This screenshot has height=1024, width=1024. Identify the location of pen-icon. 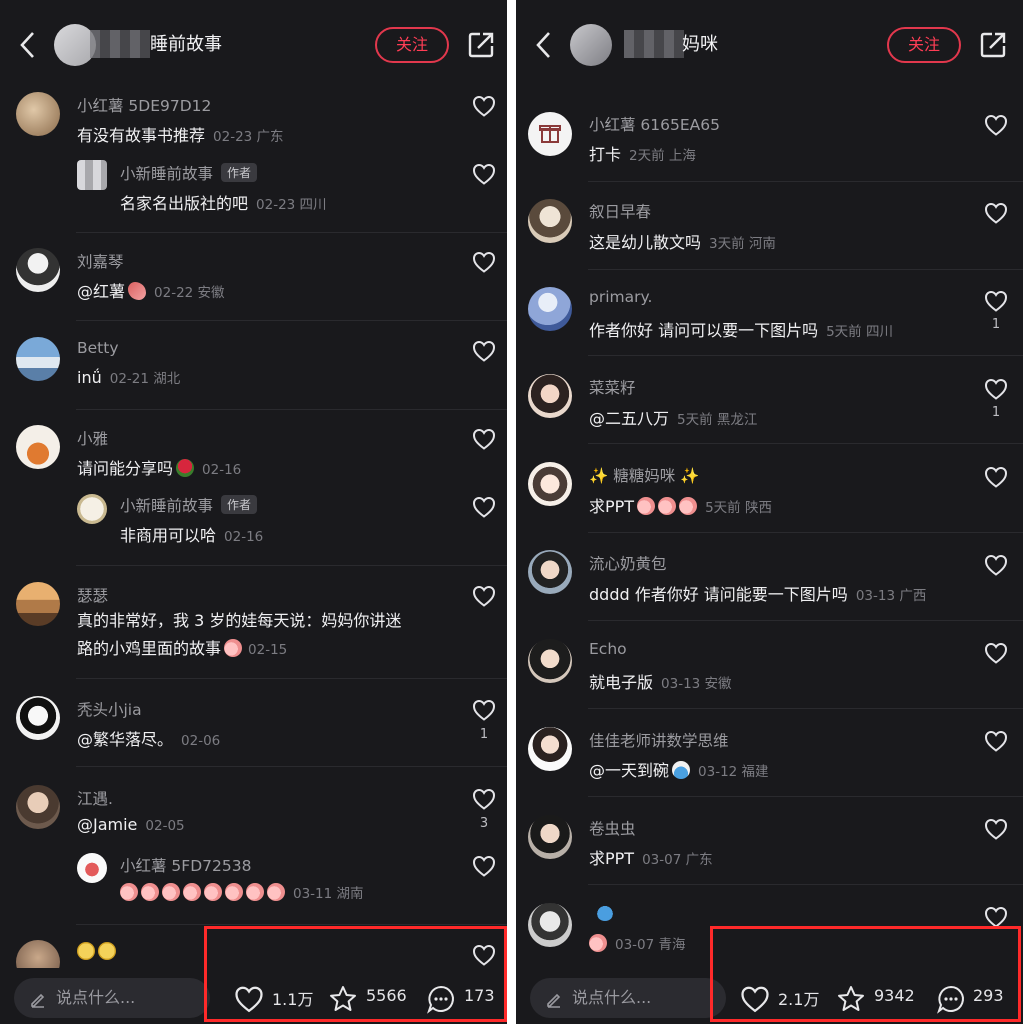
(38, 1000).